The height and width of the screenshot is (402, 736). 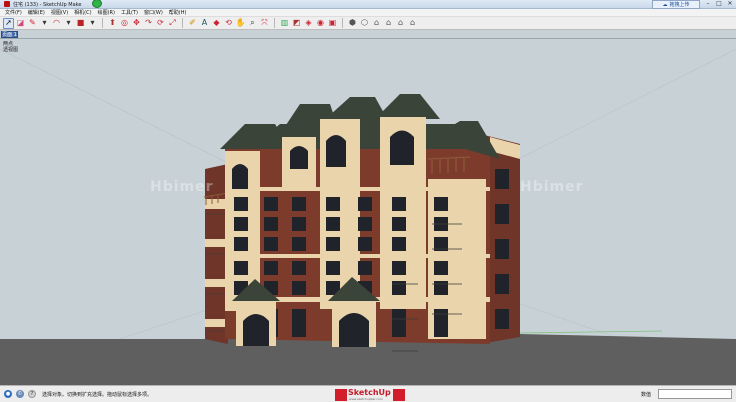 I want to click on sketchup-app-icon, so click(x=7, y=4).